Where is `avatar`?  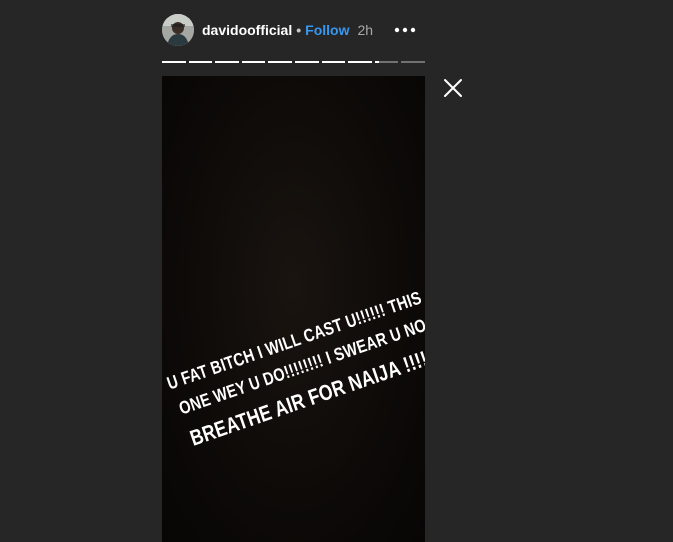 avatar is located at coordinates (178, 30).